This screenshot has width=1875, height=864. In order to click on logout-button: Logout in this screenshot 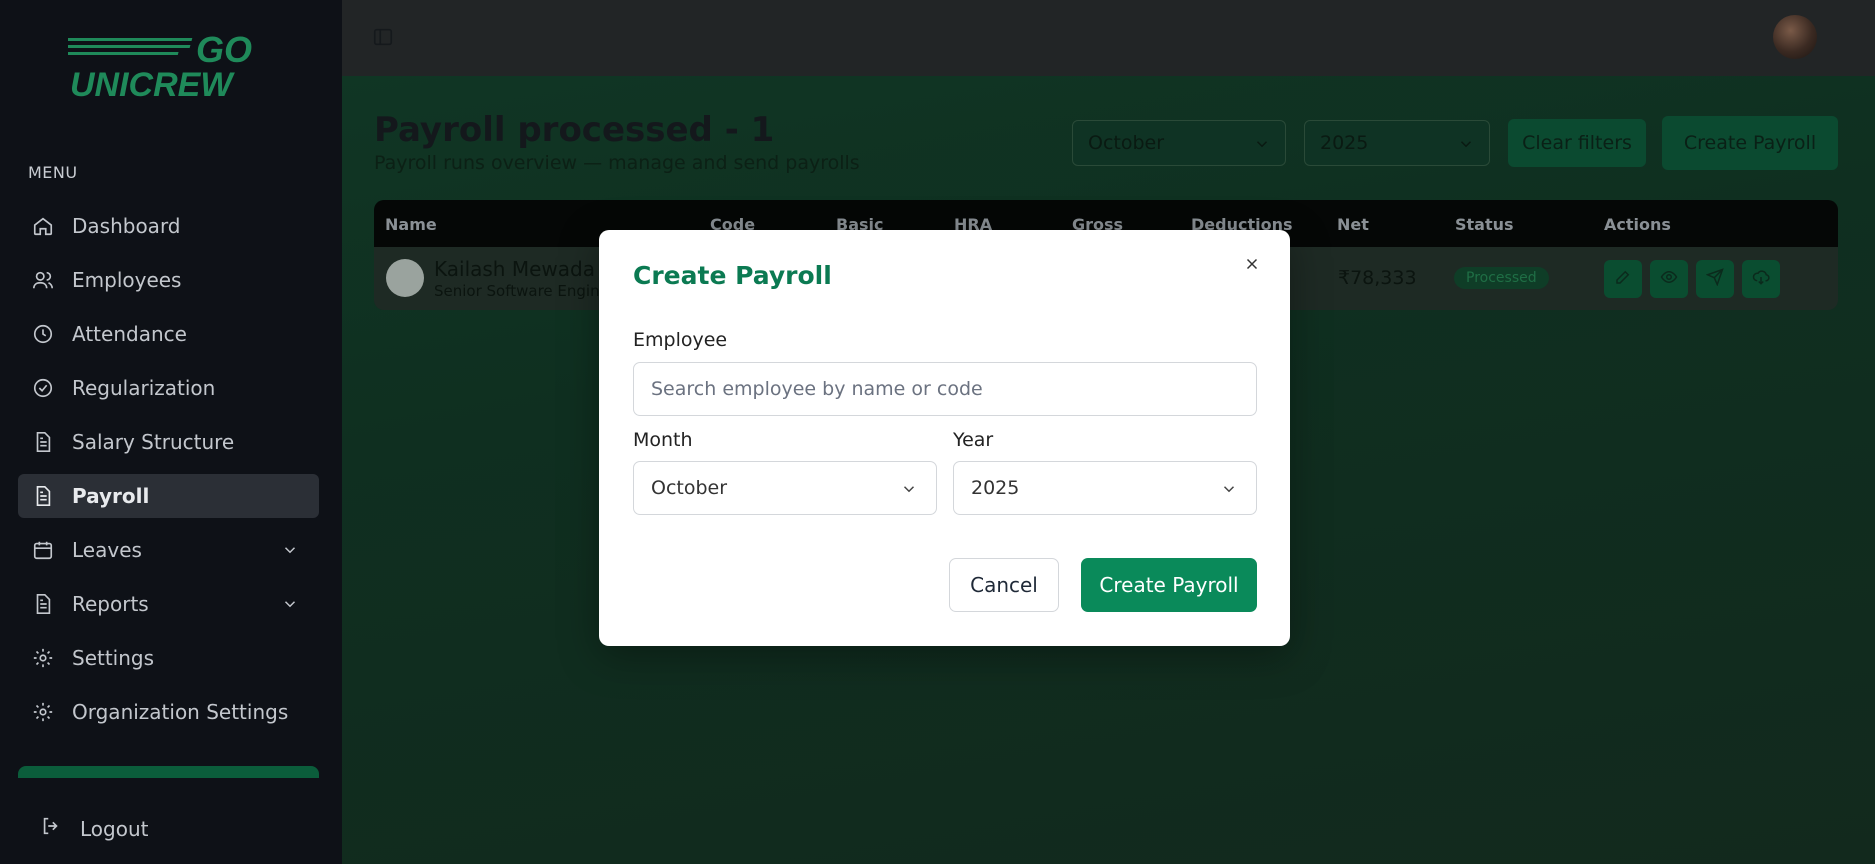, I will do `click(94, 828)`.